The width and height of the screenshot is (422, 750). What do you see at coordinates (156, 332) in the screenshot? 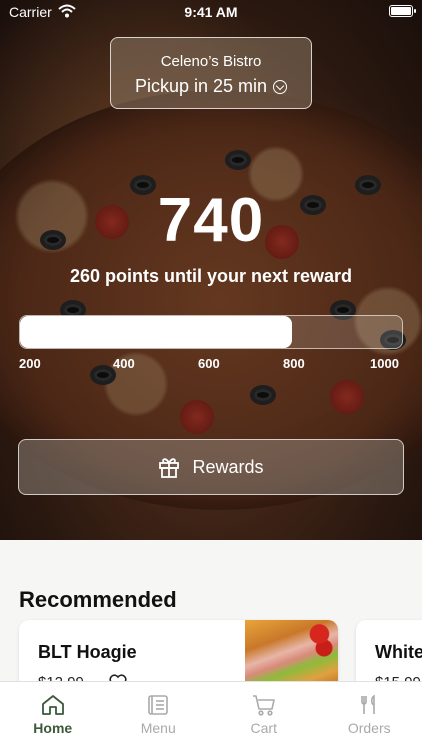
I see `progress-fill` at bounding box center [156, 332].